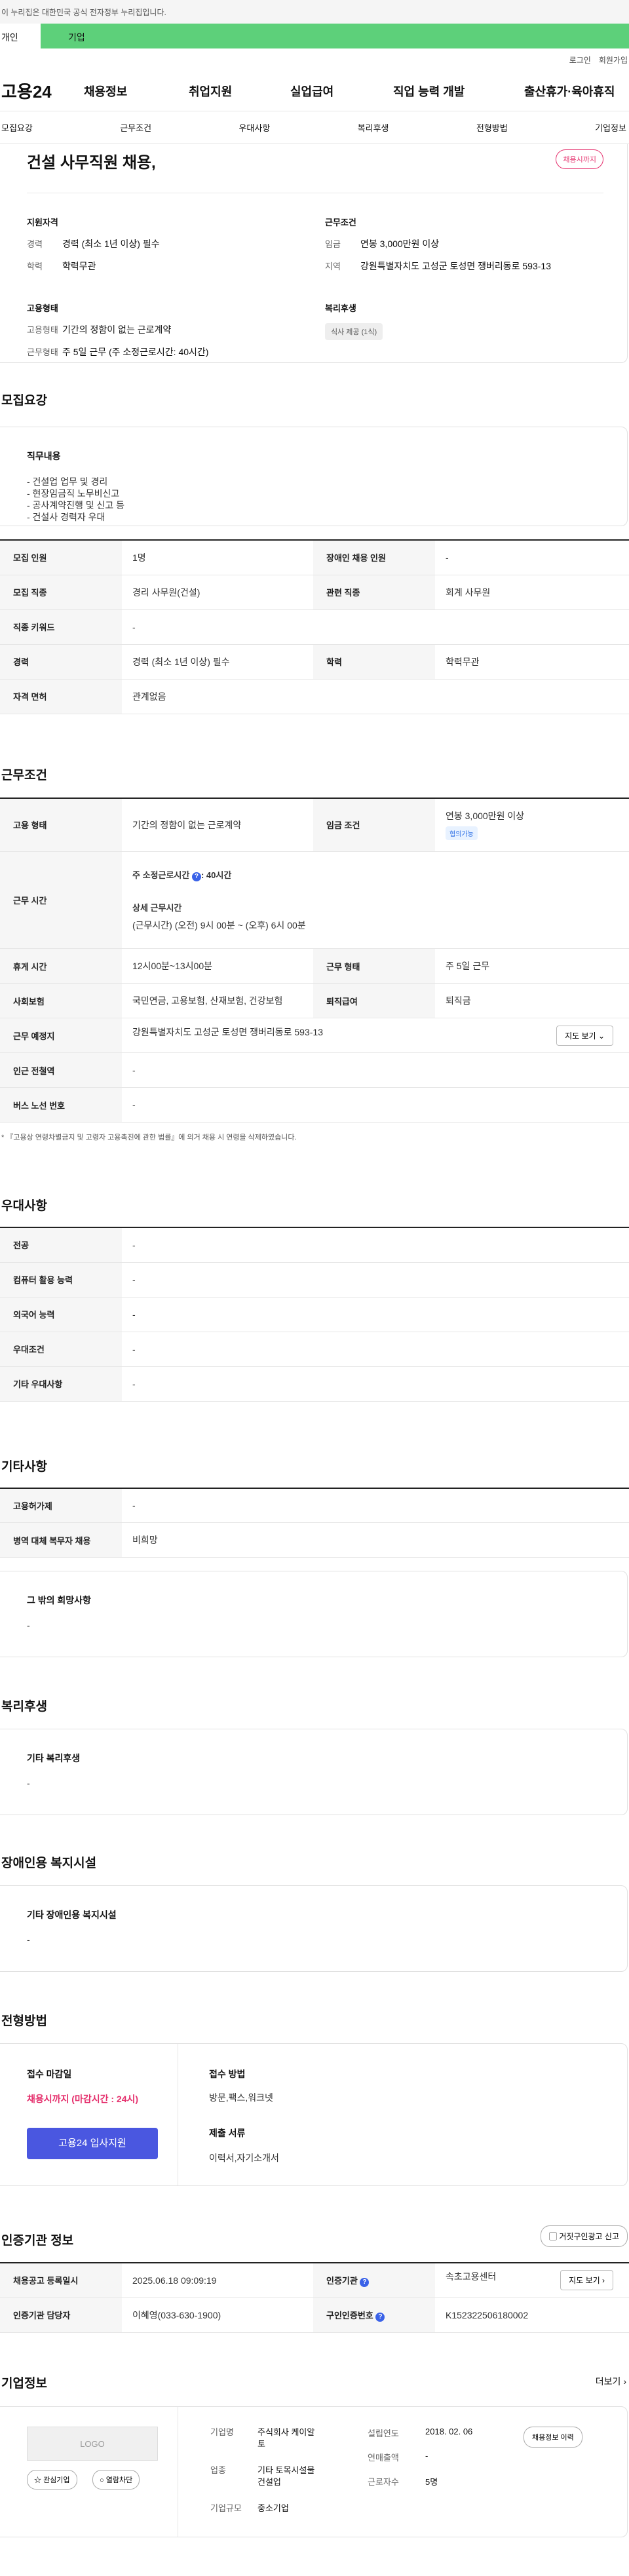  What do you see at coordinates (244, 2158) in the screenshot?
I see `docs-value: 이력서,자기소개서` at bounding box center [244, 2158].